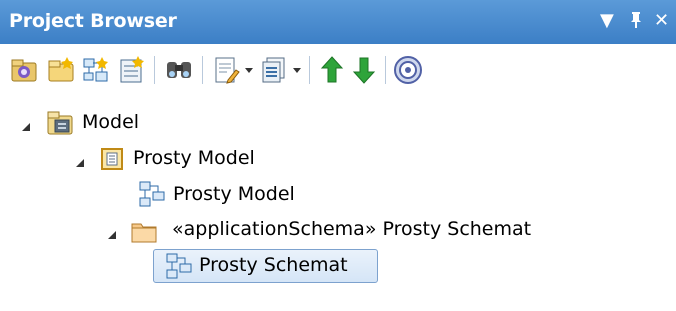 The image size is (676, 311). Describe the element at coordinates (144, 231) in the screenshot. I see `folder-icon` at that location.